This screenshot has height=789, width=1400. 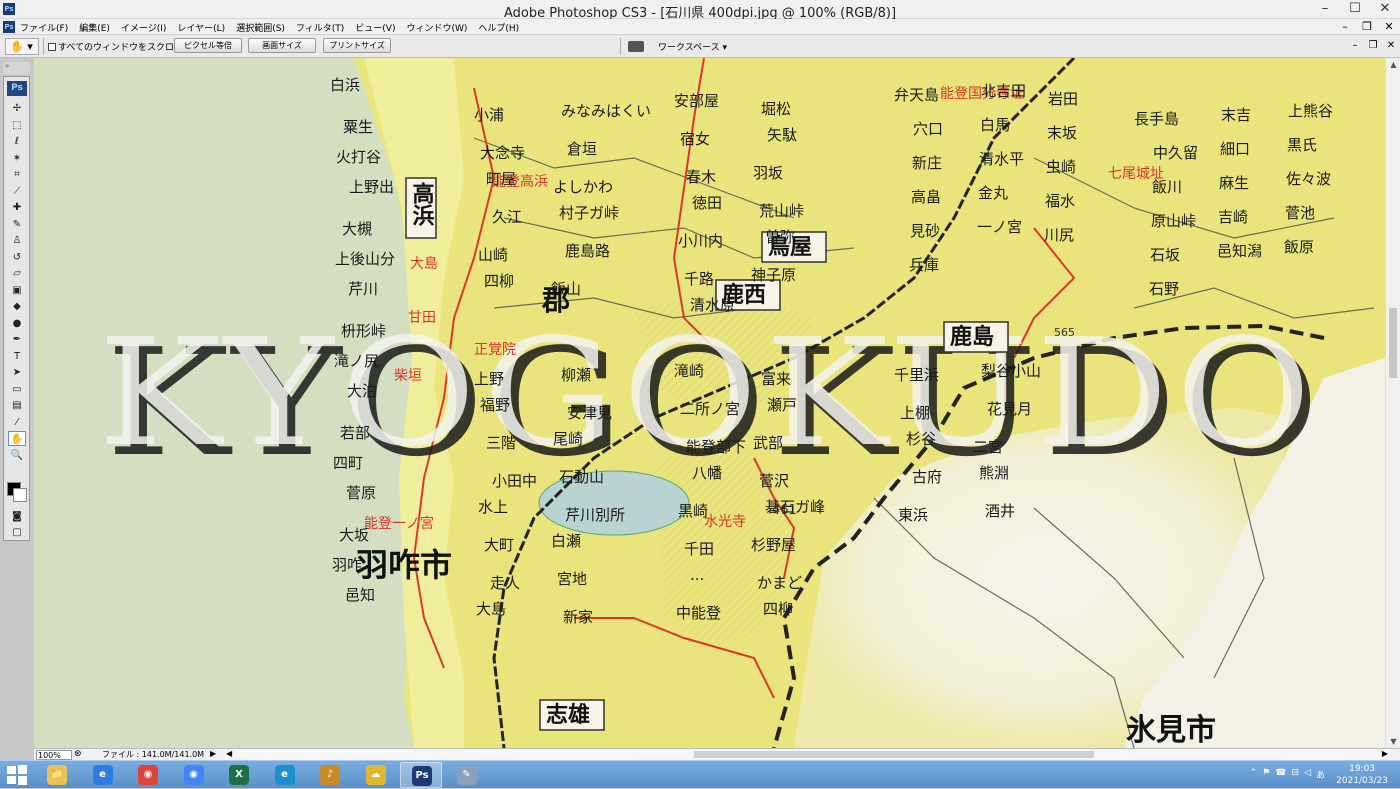 I want to click on scroll-right-arrow: ▶, so click(x=1385, y=753).